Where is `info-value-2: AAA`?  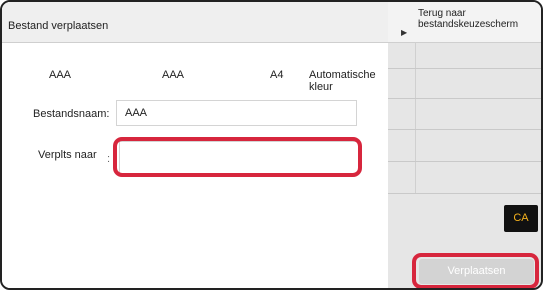
info-value-2: AAA is located at coordinates (173, 75).